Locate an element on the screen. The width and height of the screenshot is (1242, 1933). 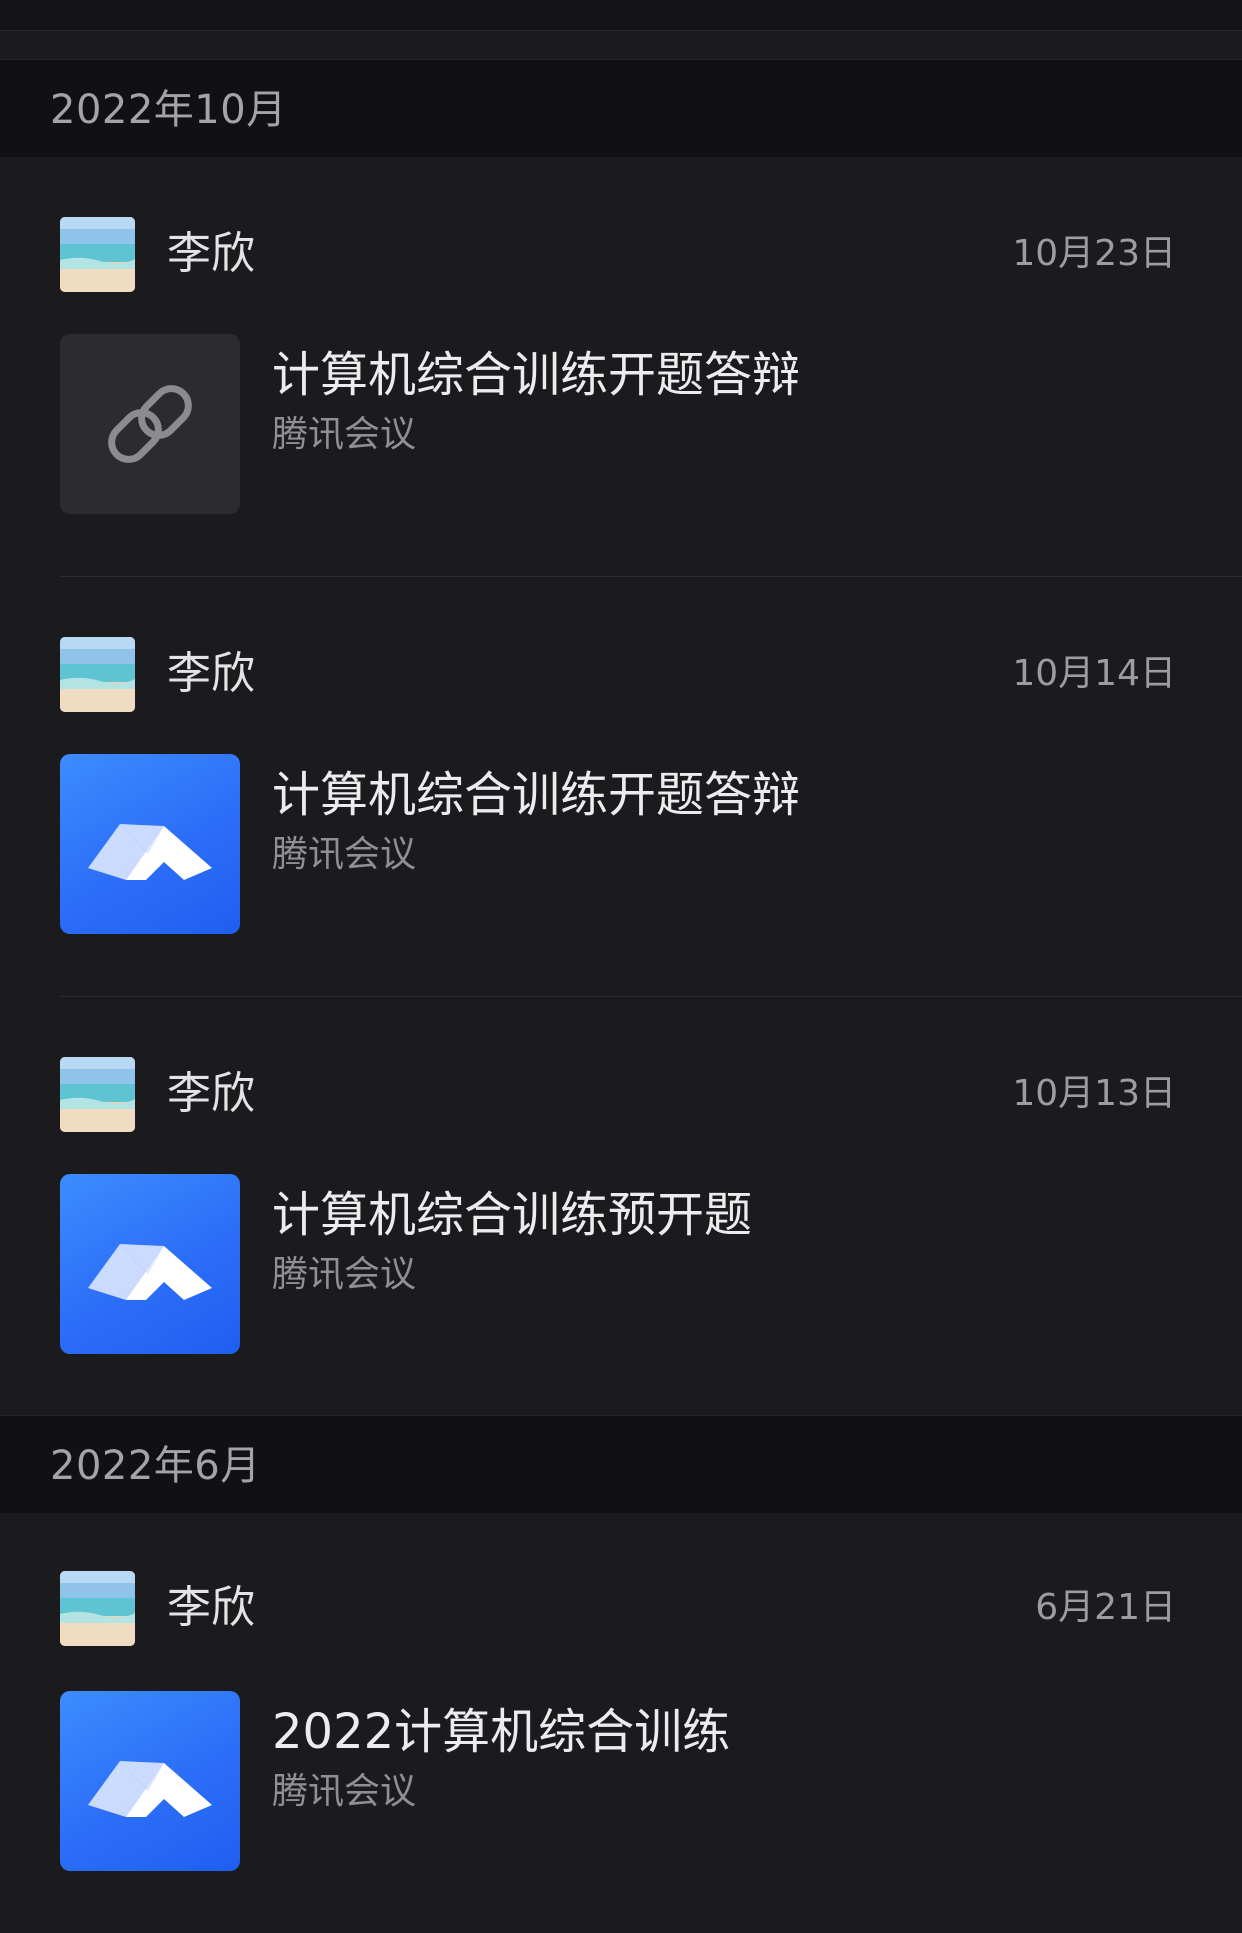
item-date: 10月13日 is located at coordinates (1094, 1093).